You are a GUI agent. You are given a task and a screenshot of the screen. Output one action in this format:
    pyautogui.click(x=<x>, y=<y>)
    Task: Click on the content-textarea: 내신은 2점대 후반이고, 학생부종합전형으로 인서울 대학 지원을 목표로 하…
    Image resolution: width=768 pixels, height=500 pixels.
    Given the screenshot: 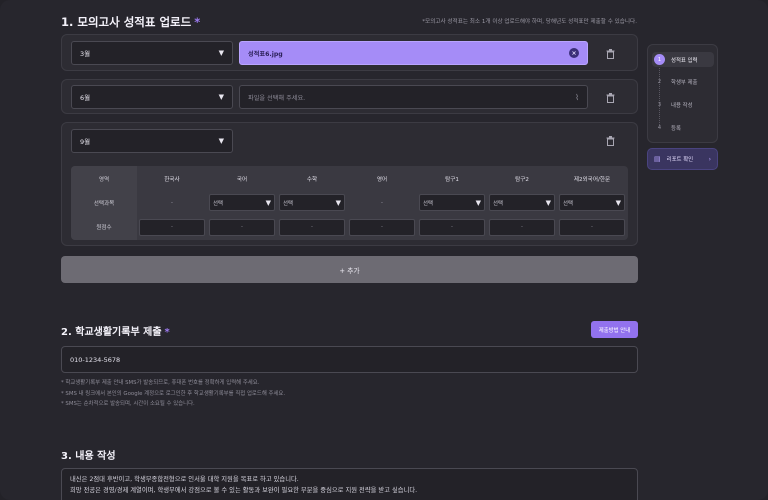 What is the action you would take?
    pyautogui.click(x=349, y=484)
    